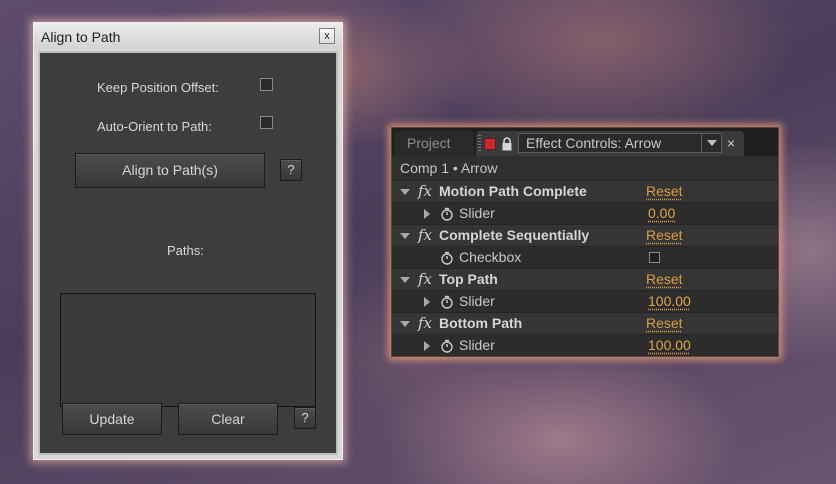 The width and height of the screenshot is (836, 484). Describe the element at coordinates (585, 213) in the screenshot. I see `param-row: Slider 0.00` at that location.